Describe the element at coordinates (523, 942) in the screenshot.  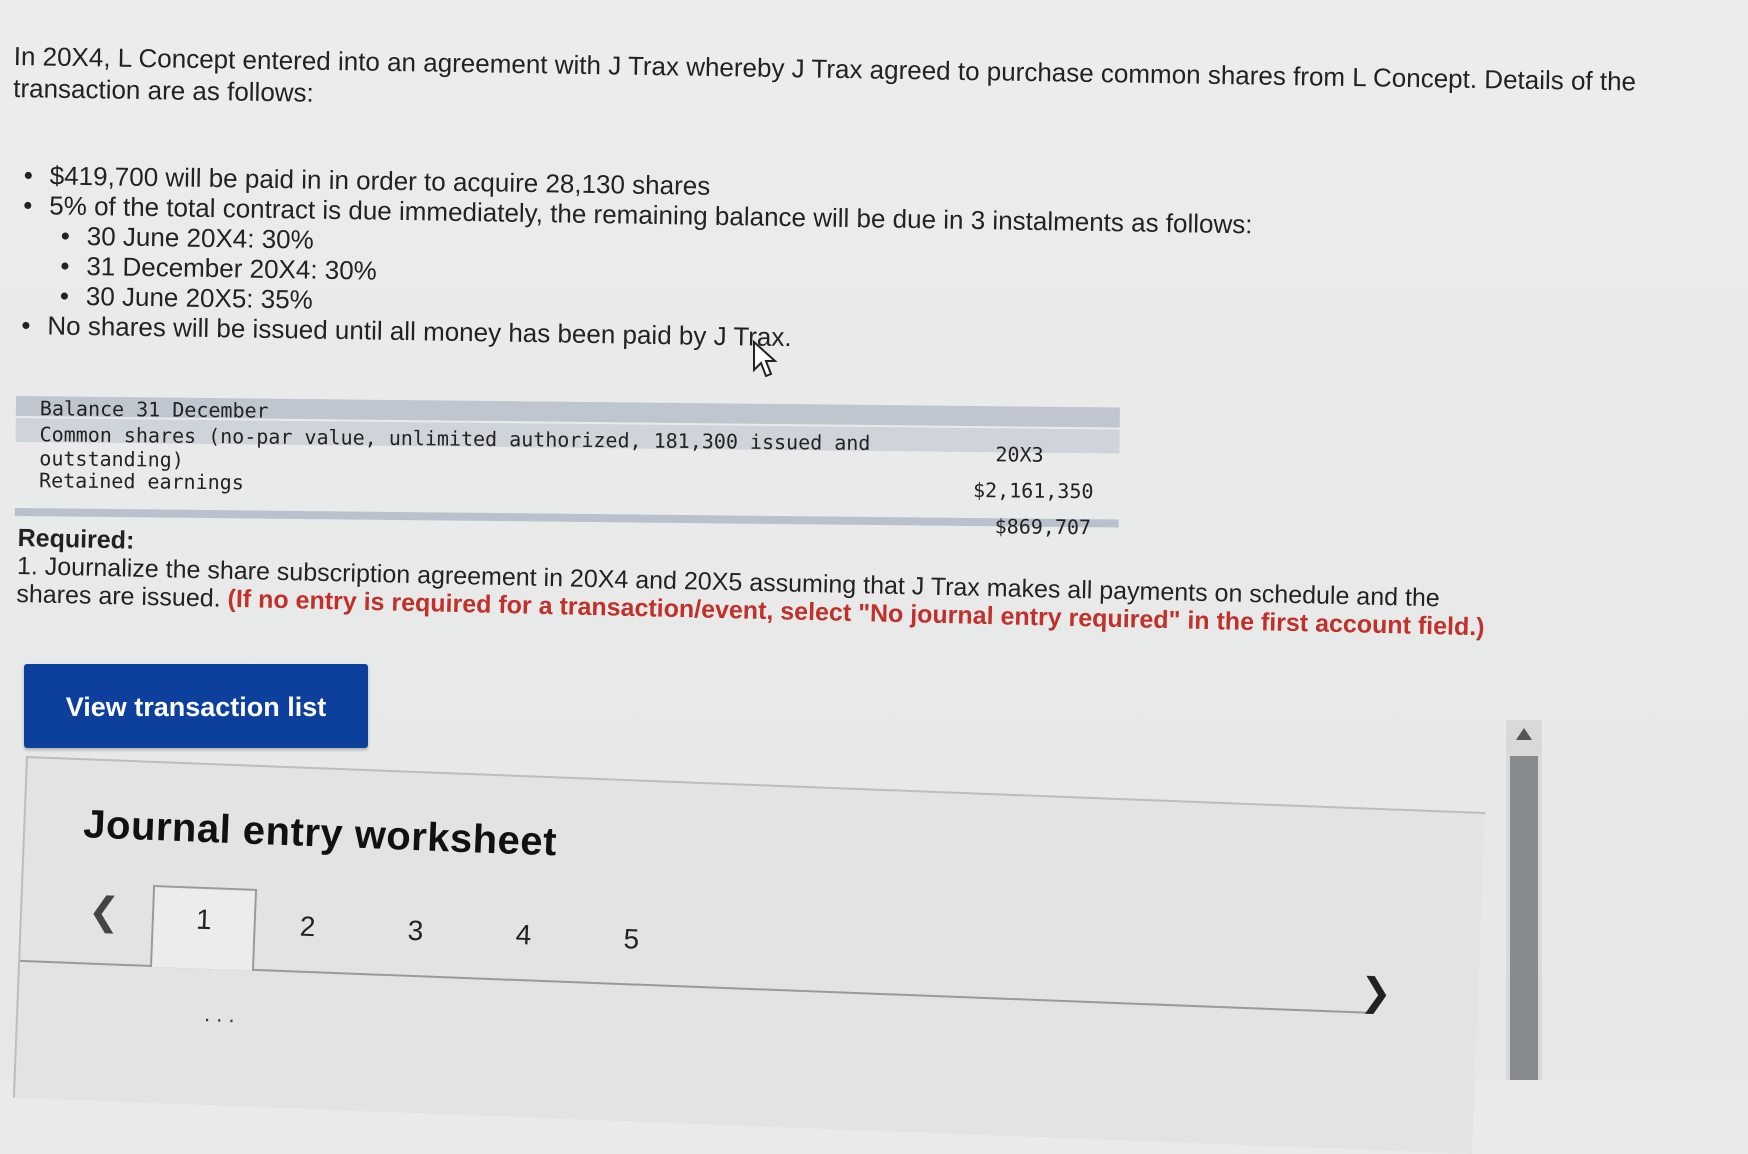
I see `tab-4: 4` at that location.